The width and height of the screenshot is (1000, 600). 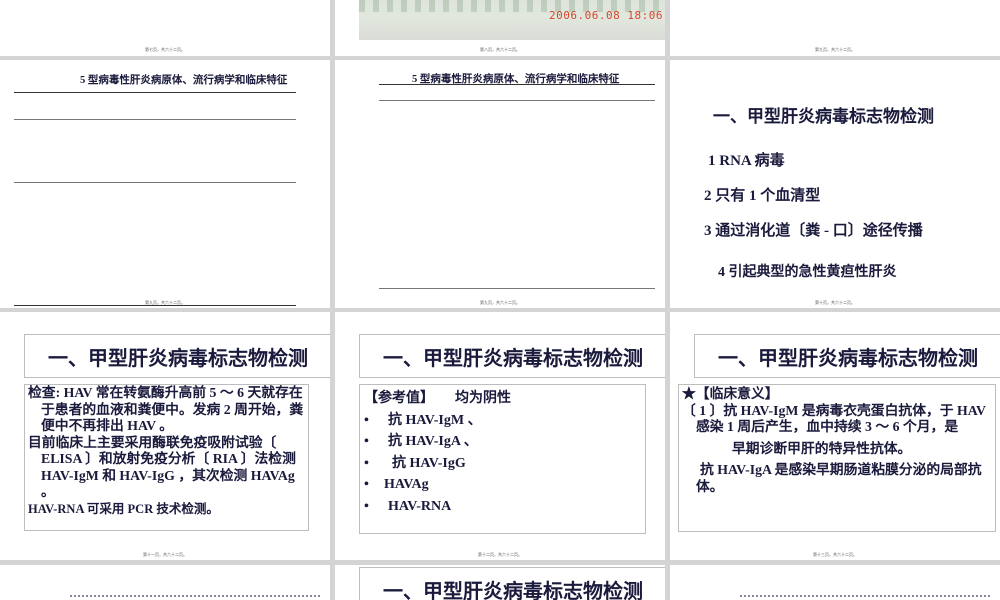 I want to click on list-item: • HAV-RNA, so click(x=504, y=507).